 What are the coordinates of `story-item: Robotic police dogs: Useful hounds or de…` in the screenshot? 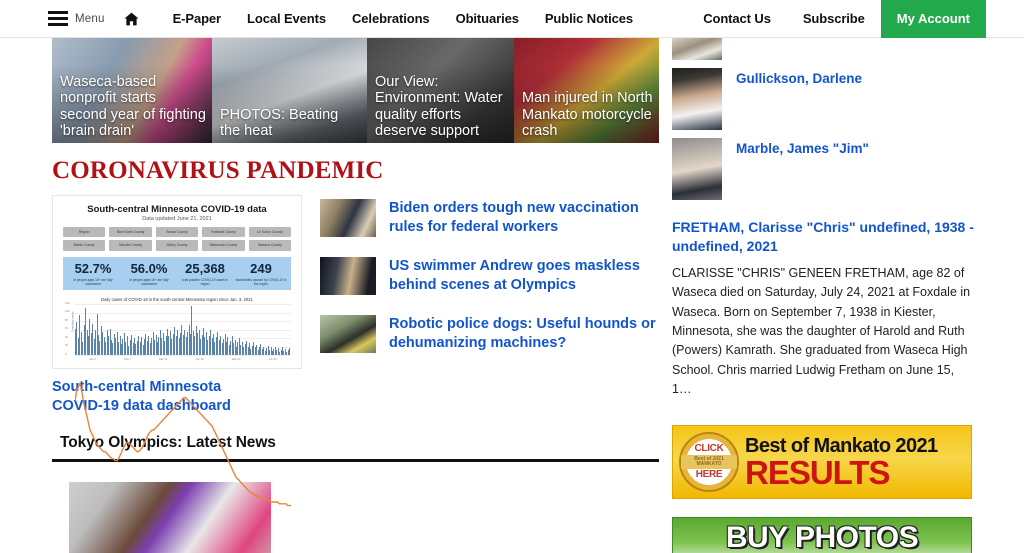 It's located at (488, 334).